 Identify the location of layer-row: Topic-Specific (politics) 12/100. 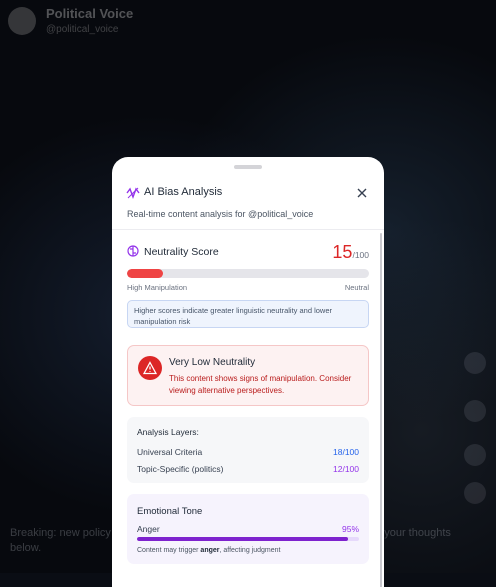
(248, 471).